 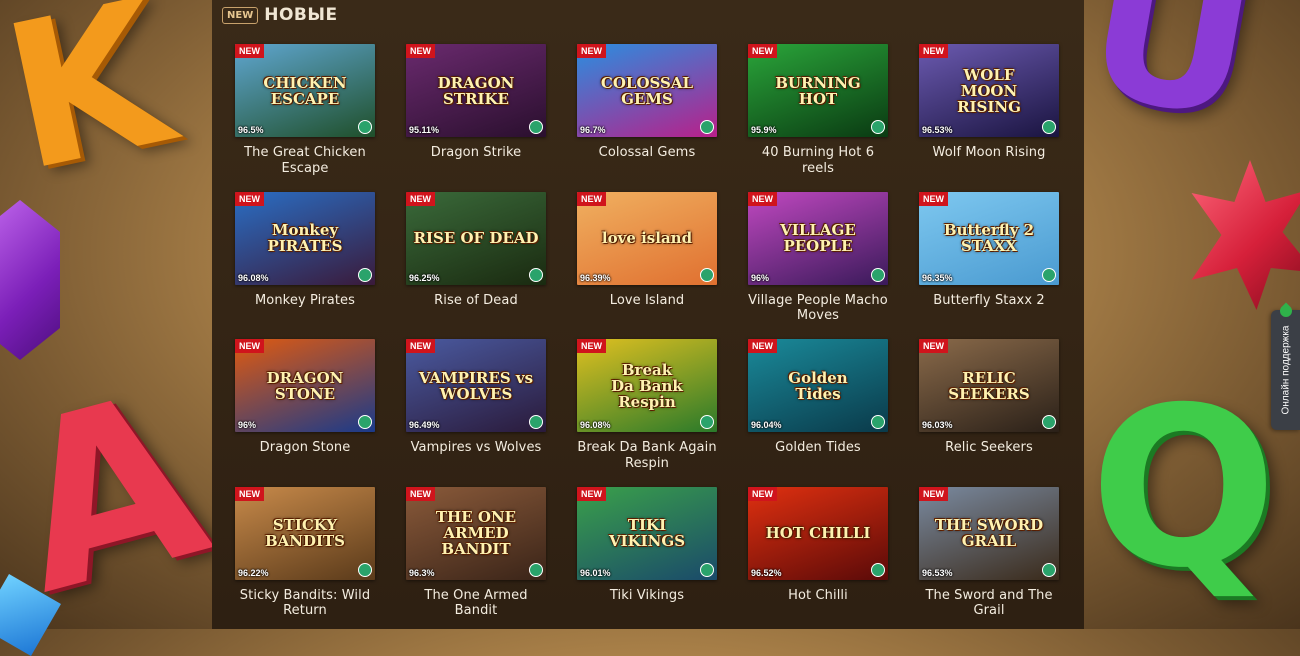 What do you see at coordinates (305, 533) in the screenshot?
I see `game-thumbnail: STICKY BANDITS NEW 96.22%` at bounding box center [305, 533].